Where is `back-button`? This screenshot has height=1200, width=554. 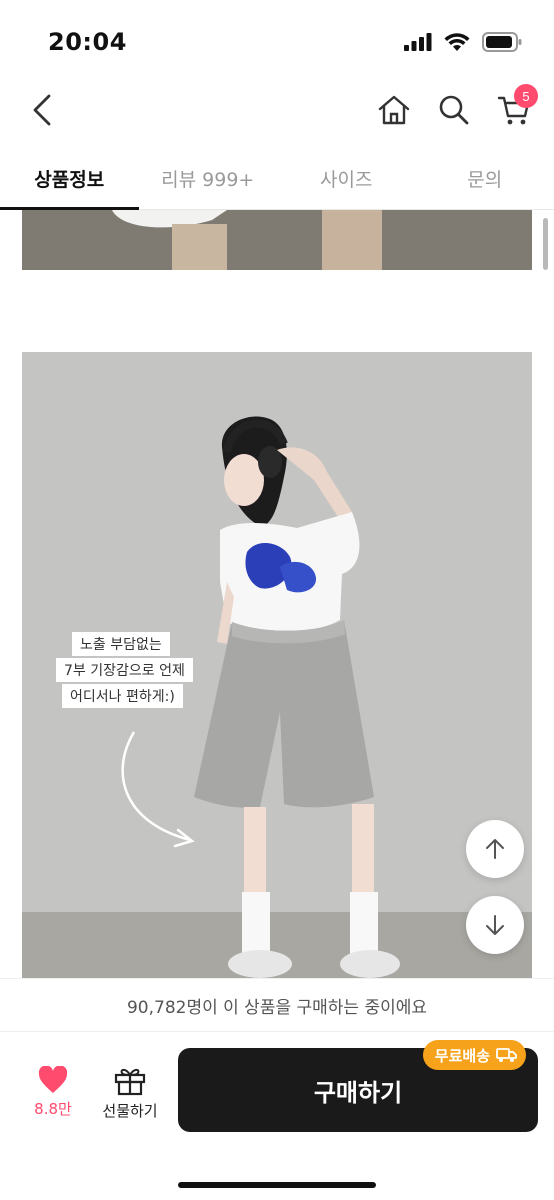 back-button is located at coordinates (42, 110).